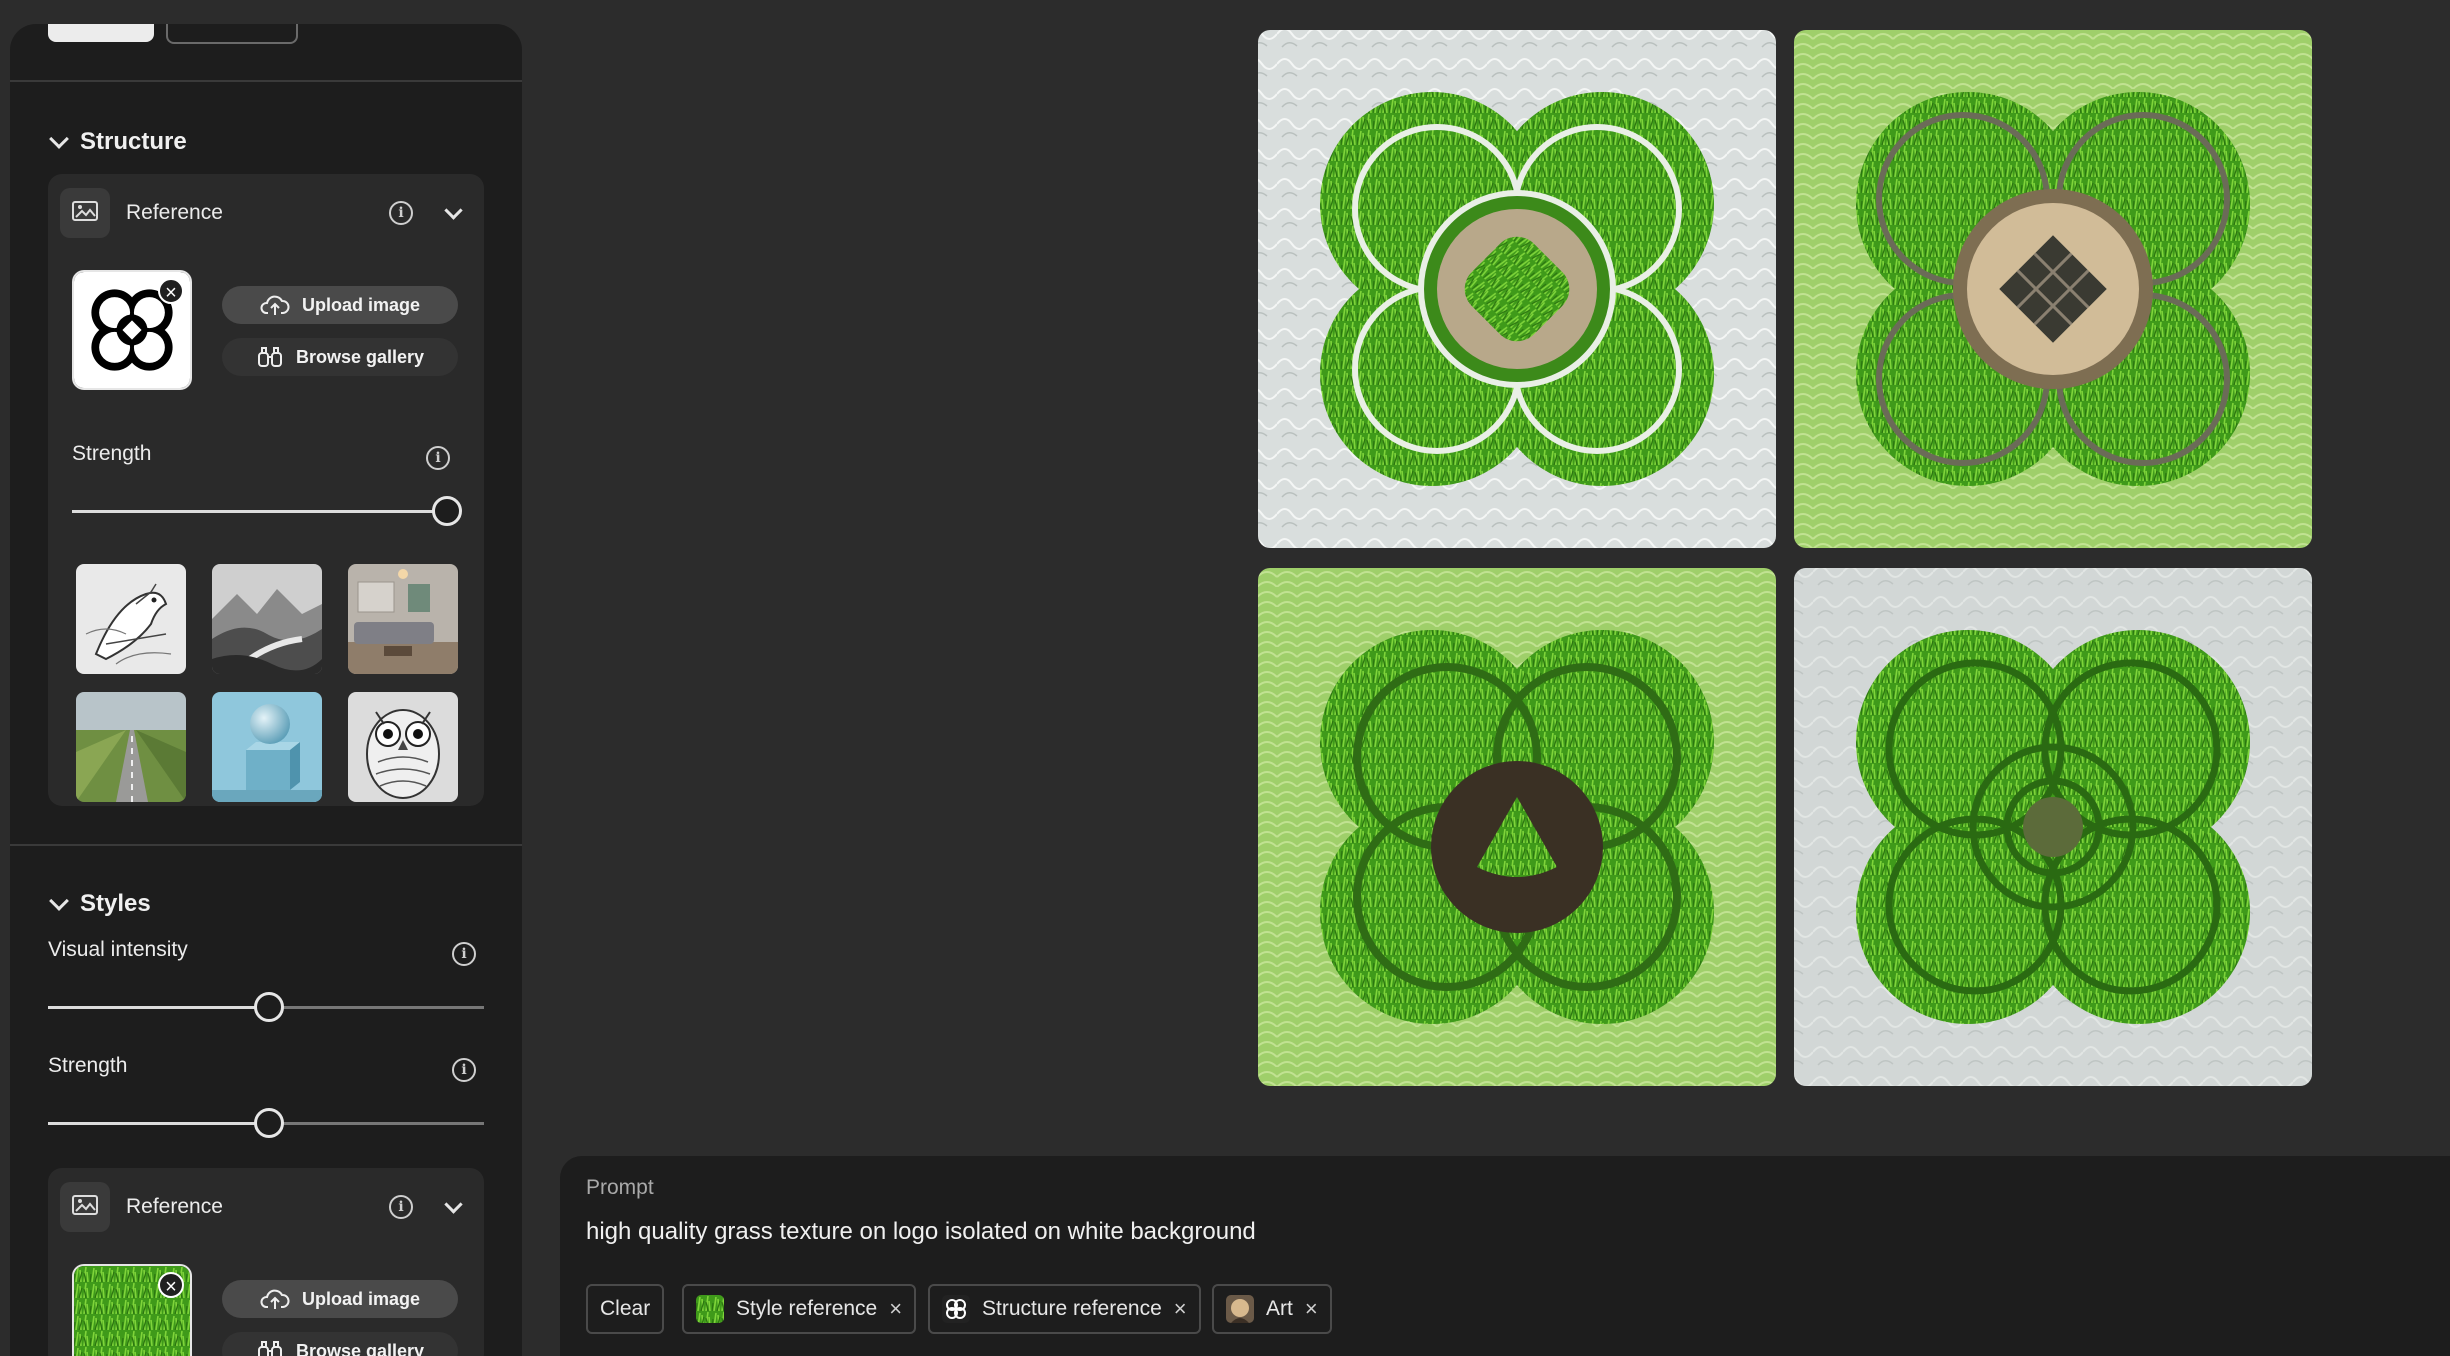 The image size is (2450, 1356). I want to click on preset-thumbnail-road-field, so click(131, 747).